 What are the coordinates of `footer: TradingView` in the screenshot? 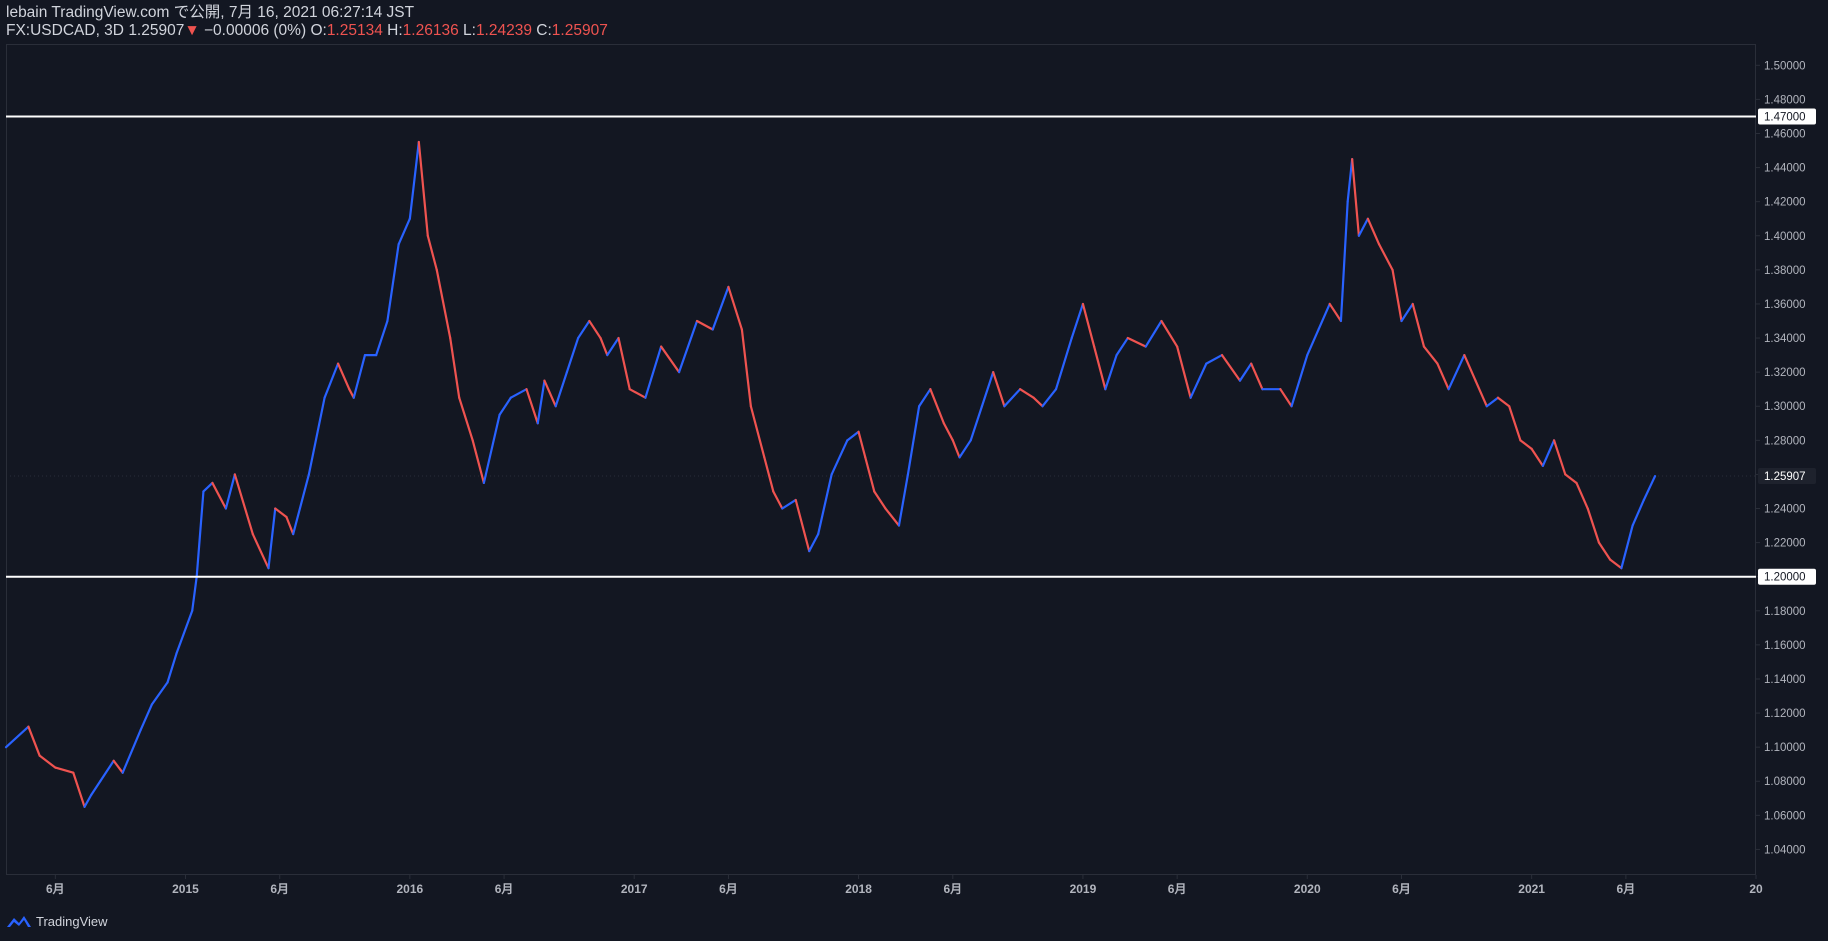 It's located at (57, 921).